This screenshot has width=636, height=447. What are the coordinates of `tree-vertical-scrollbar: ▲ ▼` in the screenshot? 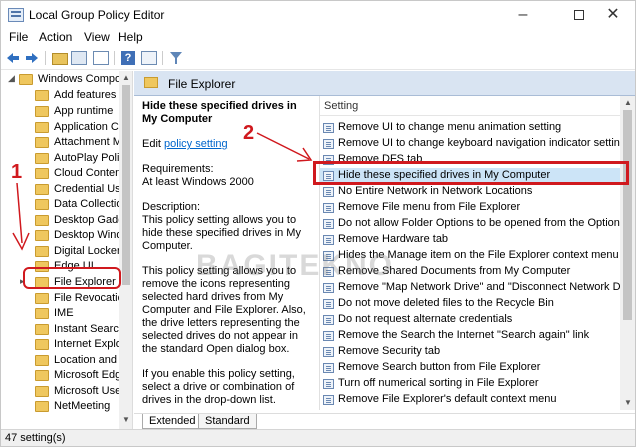 It's located at (125, 250).